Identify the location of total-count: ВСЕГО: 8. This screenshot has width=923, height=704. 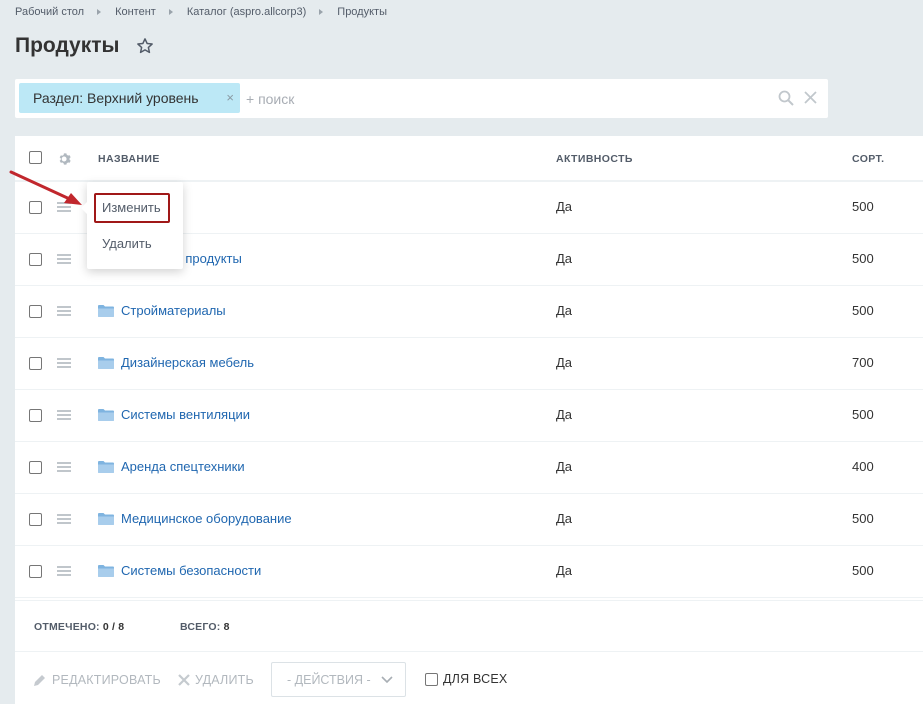
(205, 627).